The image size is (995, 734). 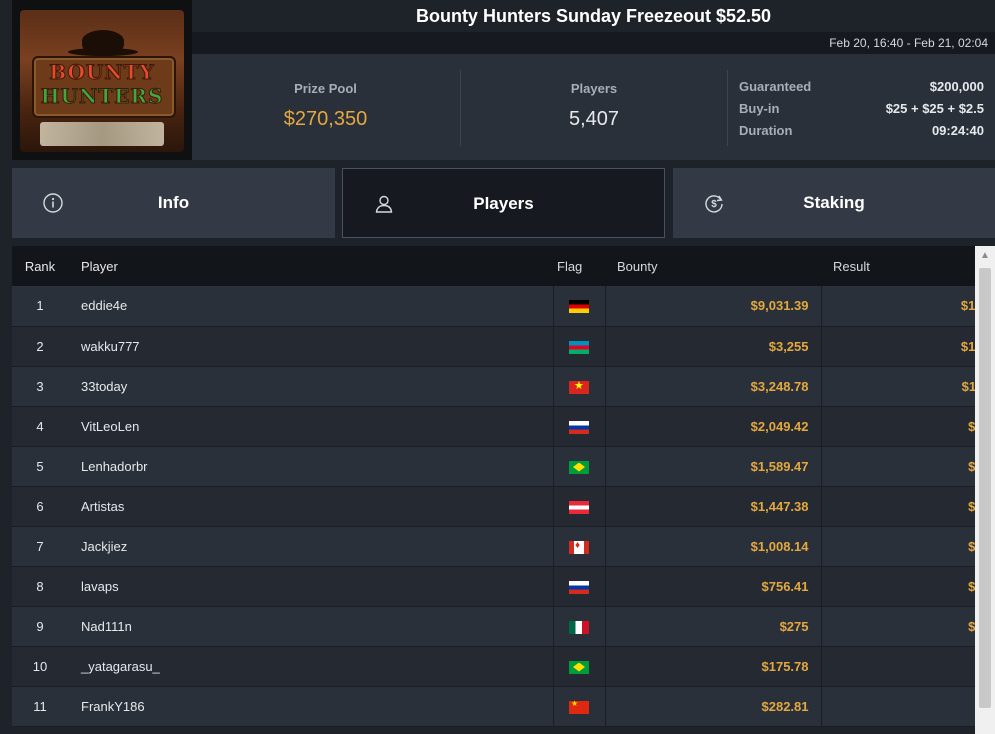 I want to click on result-cell: $7,259.44, so click(x=898, y=426).